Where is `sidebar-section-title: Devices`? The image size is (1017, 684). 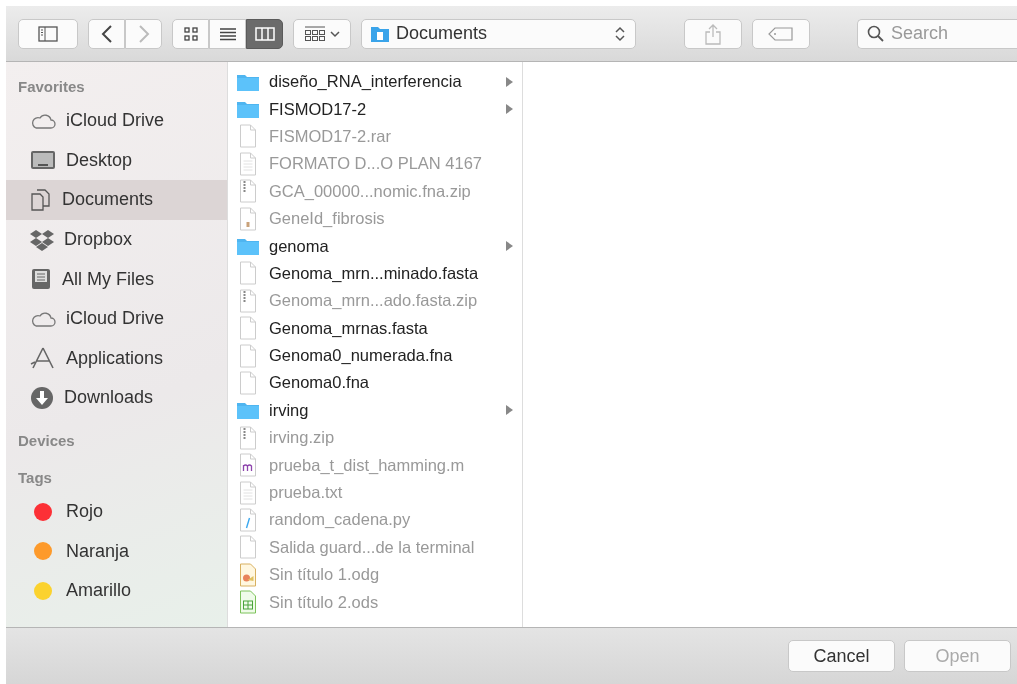 sidebar-section-title: Devices is located at coordinates (46, 440).